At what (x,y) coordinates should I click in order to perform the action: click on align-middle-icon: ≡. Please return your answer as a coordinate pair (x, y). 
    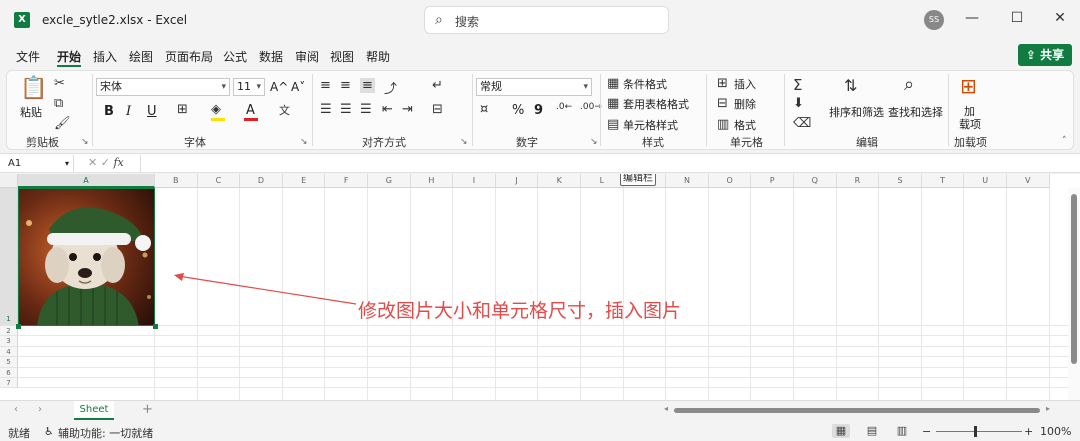
    Looking at the image, I should click on (345, 85).